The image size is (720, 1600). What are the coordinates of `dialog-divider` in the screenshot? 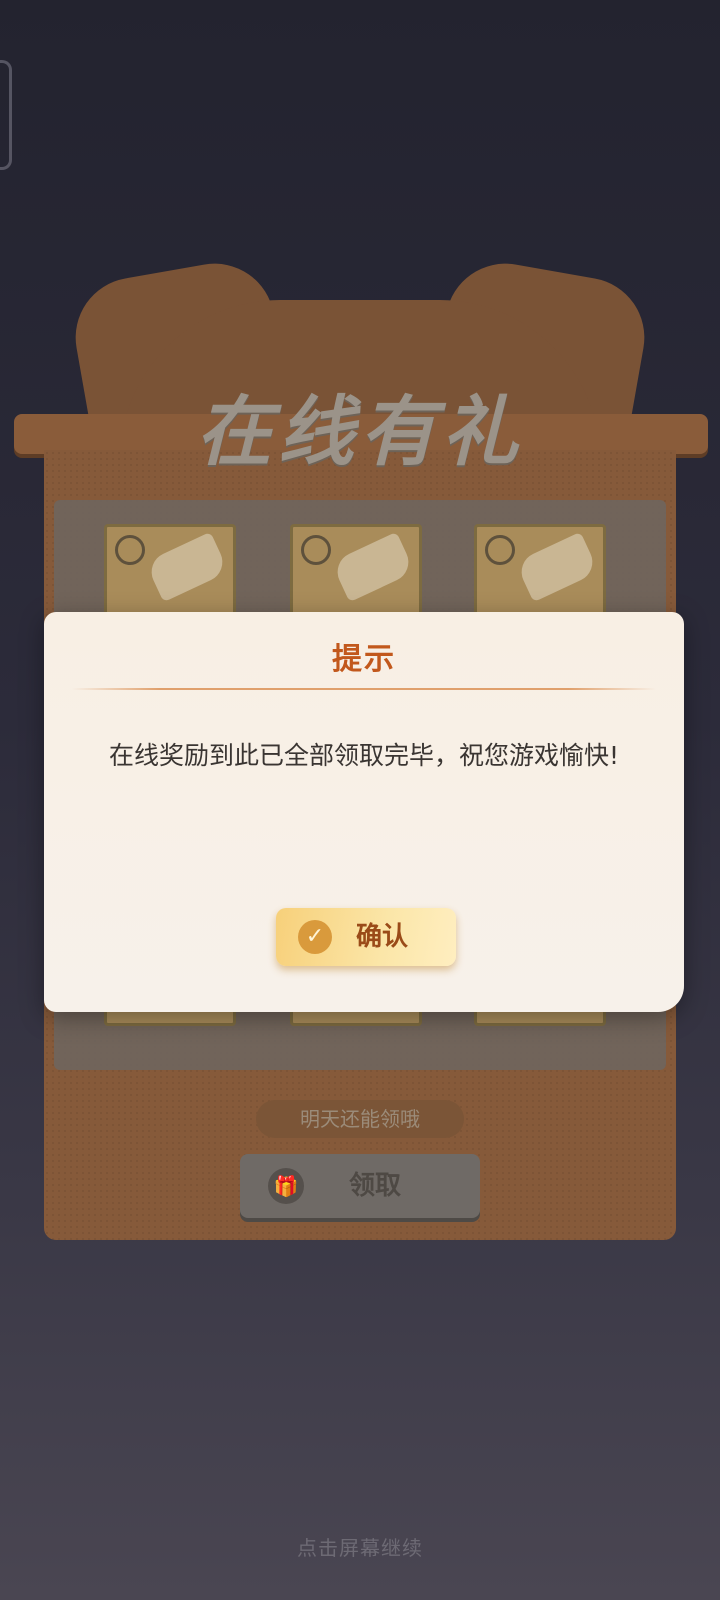 It's located at (364, 689).